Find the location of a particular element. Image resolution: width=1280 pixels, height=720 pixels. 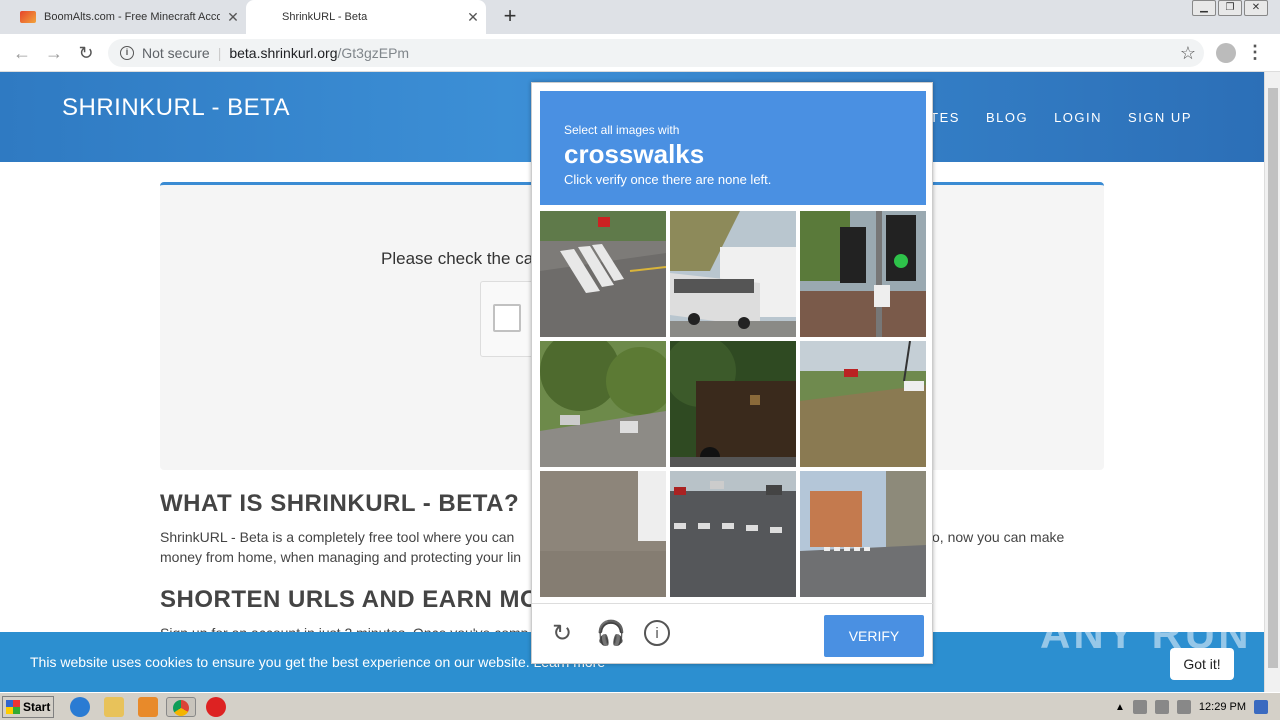

info-icon: i is located at coordinates (127, 53).